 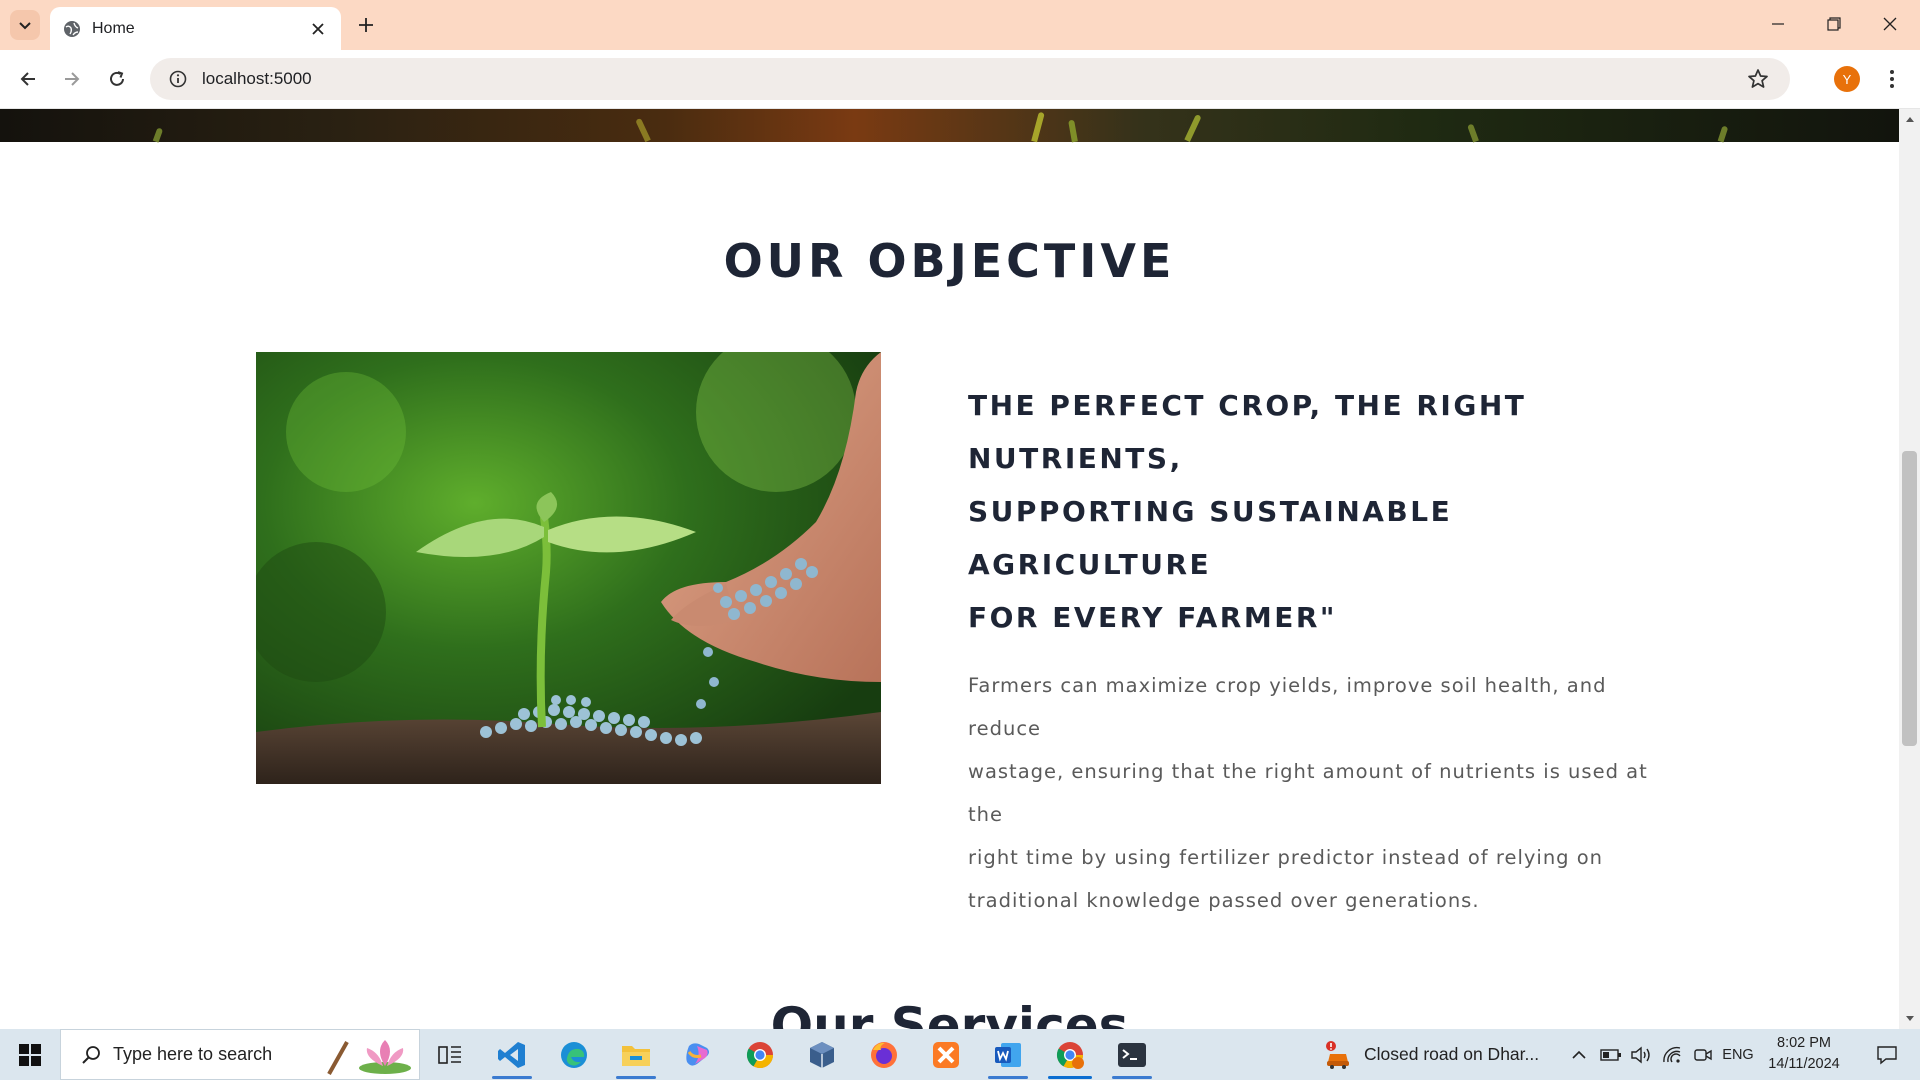 I want to click on objective-section-title: OUR OBJECTIVE, so click(x=949, y=261).